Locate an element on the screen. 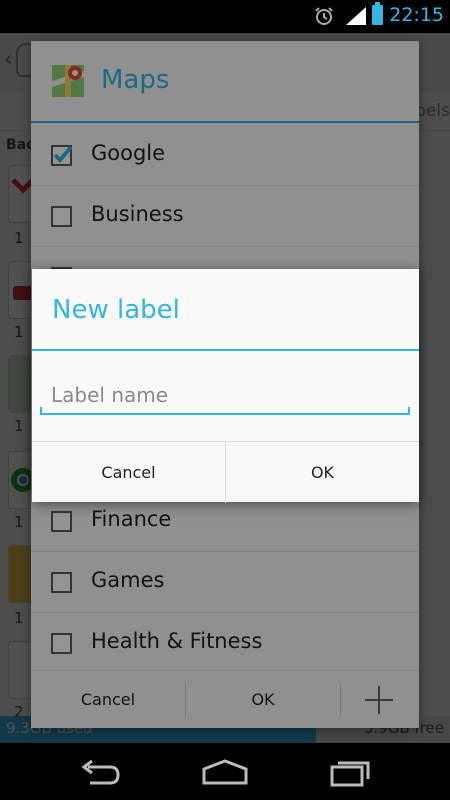  status-bar: 22:15 is located at coordinates (225, 16).